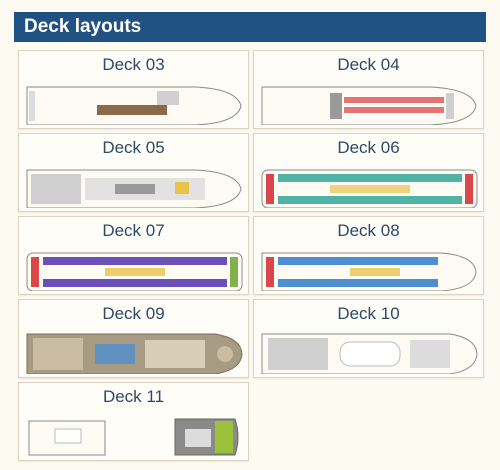 This screenshot has width=500, height=470. What do you see at coordinates (133, 313) in the screenshot?
I see `deck-label: Deck 09` at bounding box center [133, 313].